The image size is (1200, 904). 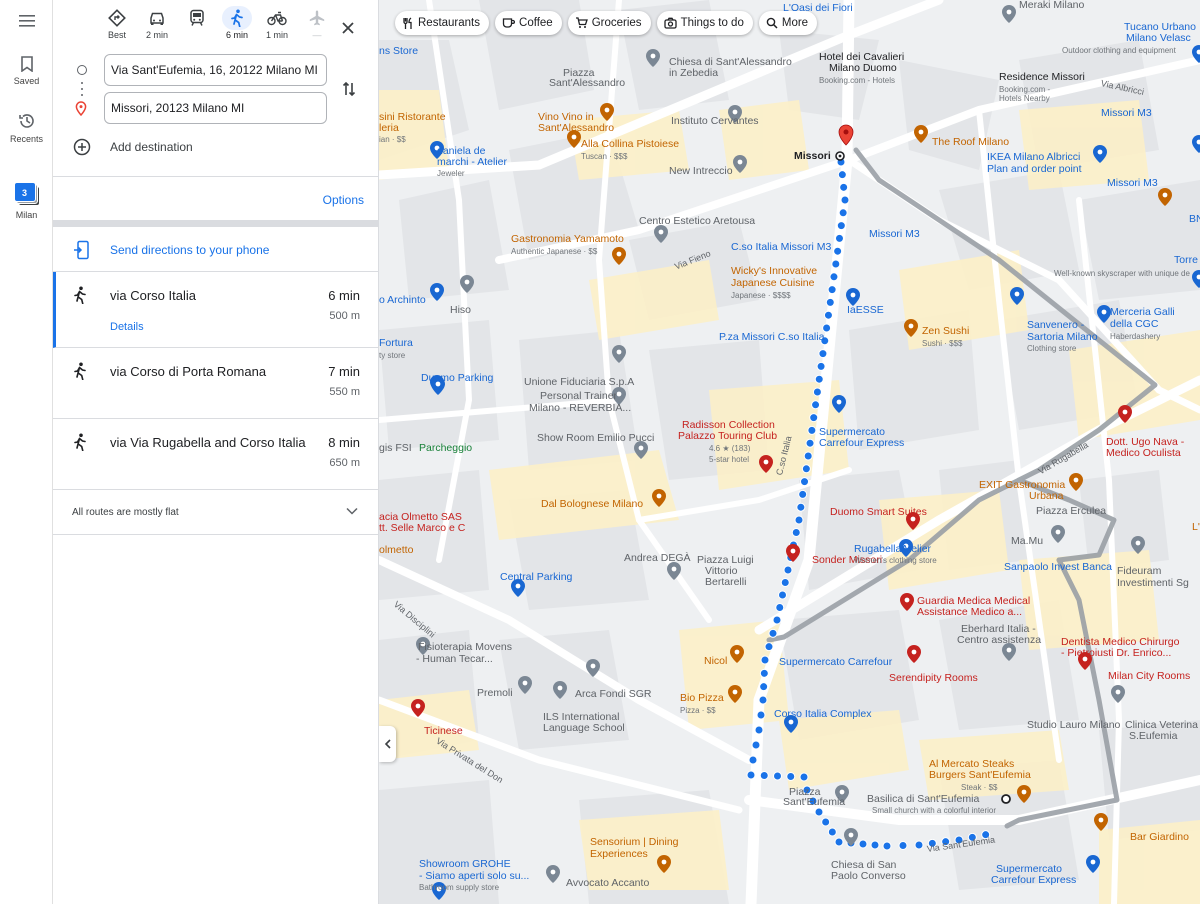 What do you see at coordinates (715, 661) in the screenshot?
I see `map-place-label: Nicol` at bounding box center [715, 661].